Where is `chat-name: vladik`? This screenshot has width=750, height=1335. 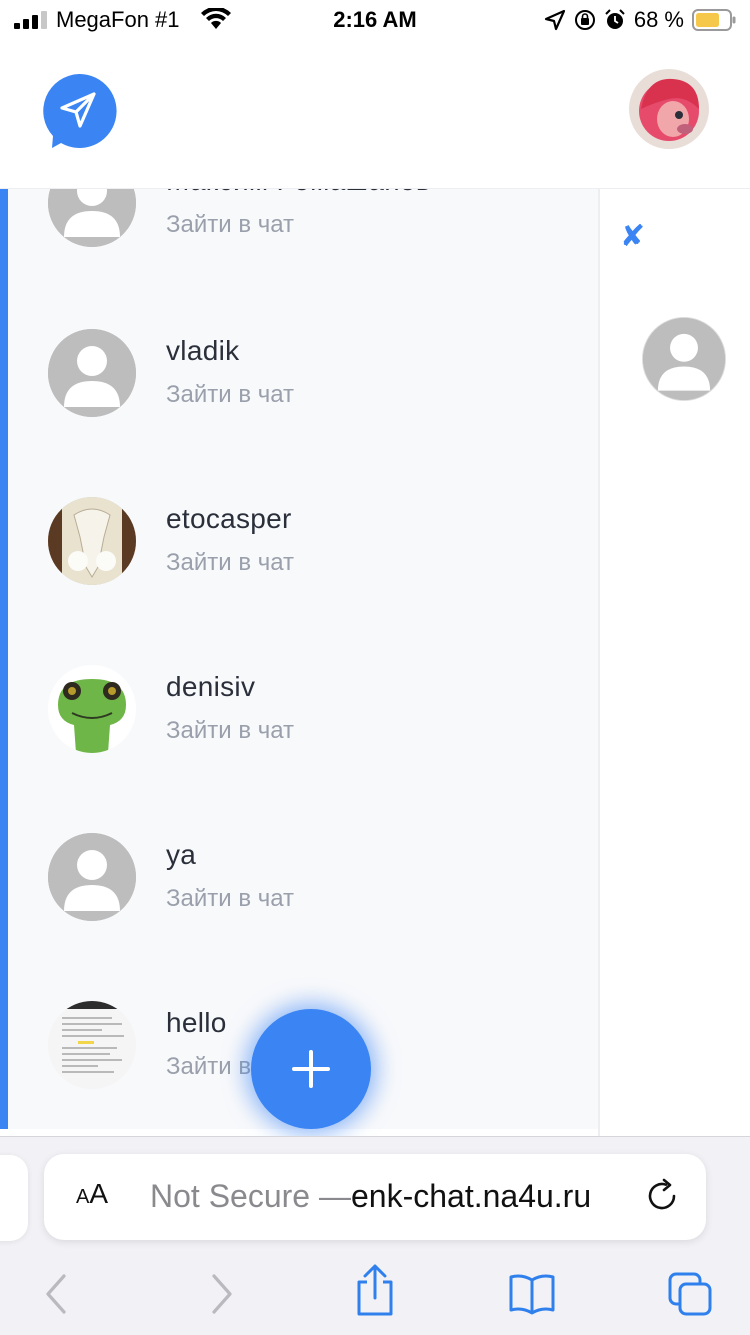 chat-name: vladik is located at coordinates (203, 350).